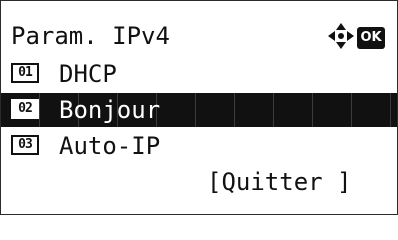 This screenshot has height=240, width=398. I want to click on menu-item-bonjour: 02 Bonjour, so click(199, 110).